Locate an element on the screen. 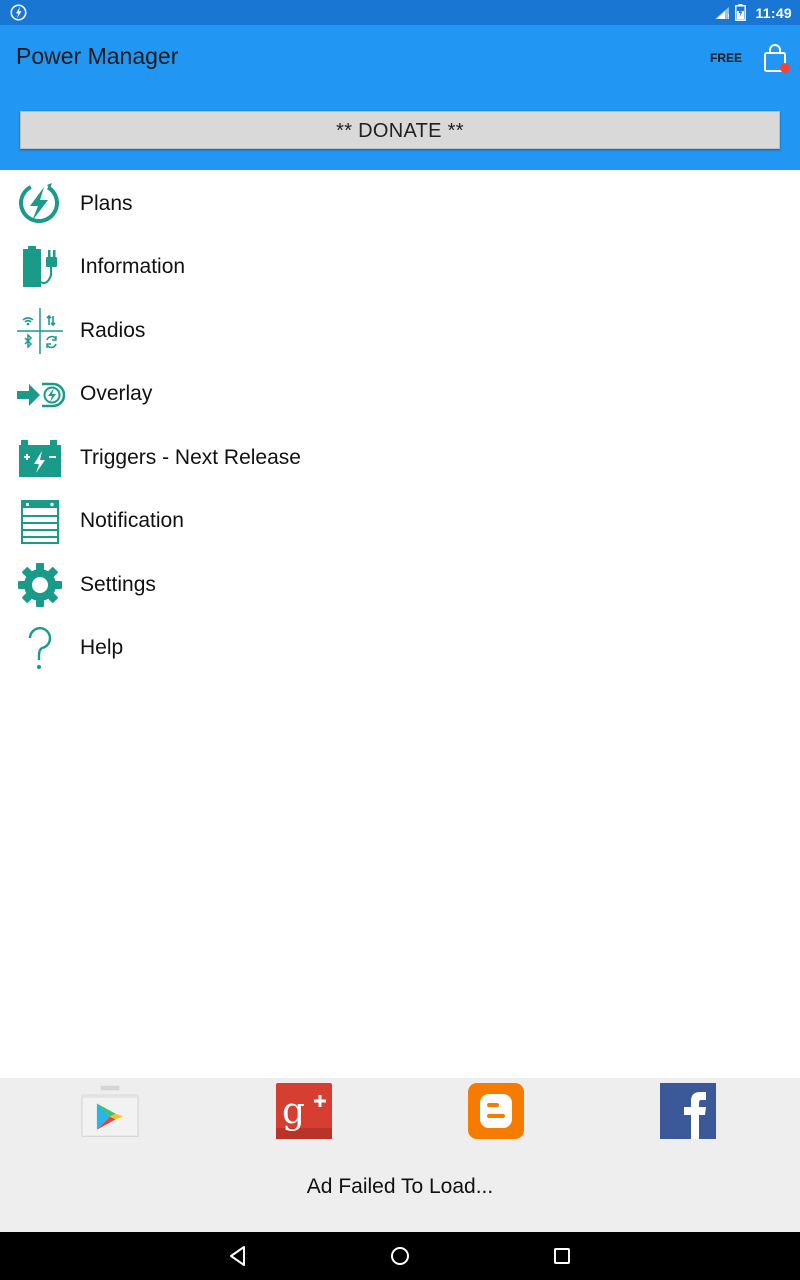  question-icon is located at coordinates (40, 649).